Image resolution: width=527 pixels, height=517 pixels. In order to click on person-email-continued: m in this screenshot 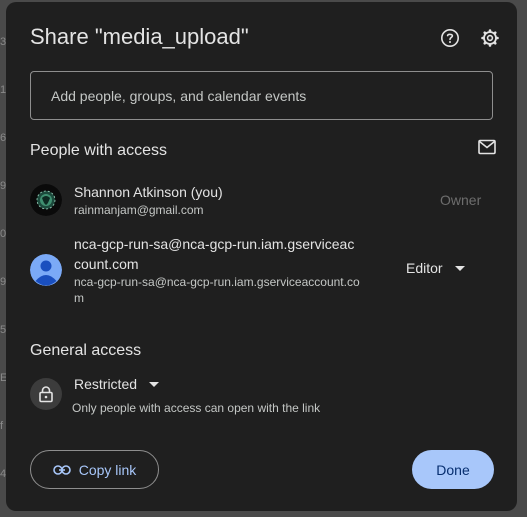, I will do `click(79, 298)`.